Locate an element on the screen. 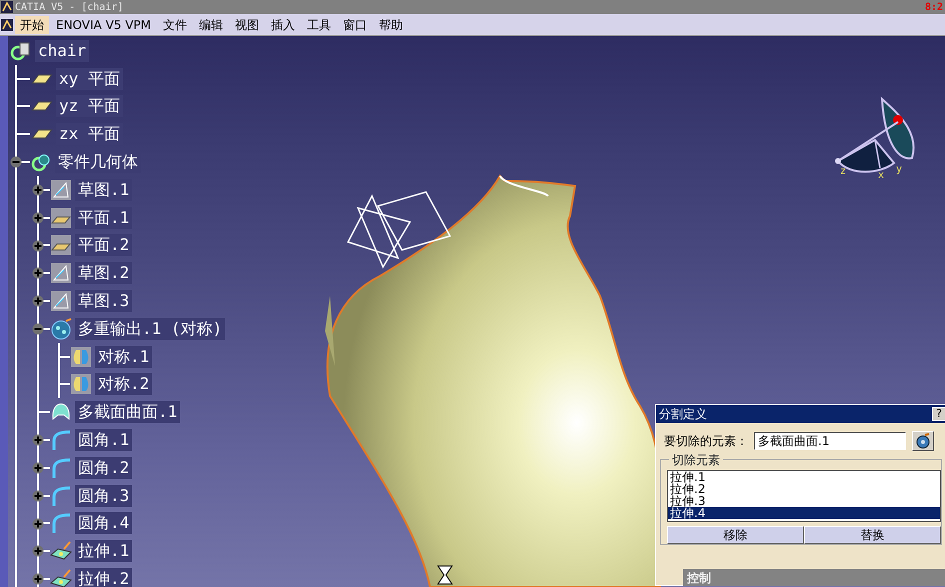 The image size is (945, 587). tree-item: 圆角.1 is located at coordinates (103, 440).